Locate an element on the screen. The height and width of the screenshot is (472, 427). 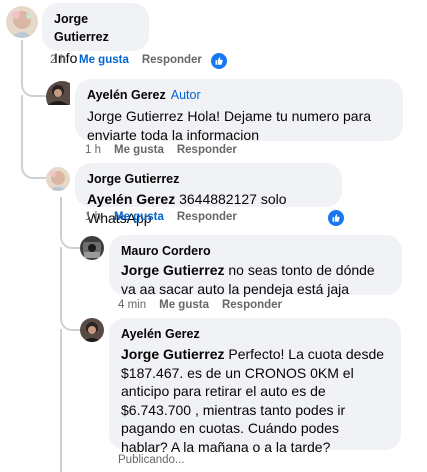
comment-time: 4 min is located at coordinates (132, 305).